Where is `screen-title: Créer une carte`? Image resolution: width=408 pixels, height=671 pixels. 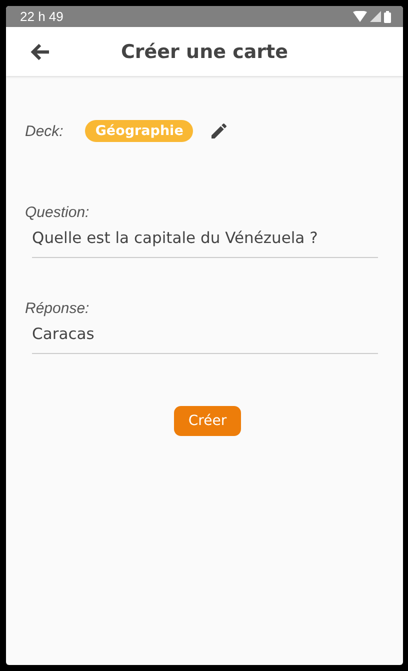 screen-title: Créer une carte is located at coordinates (205, 51).